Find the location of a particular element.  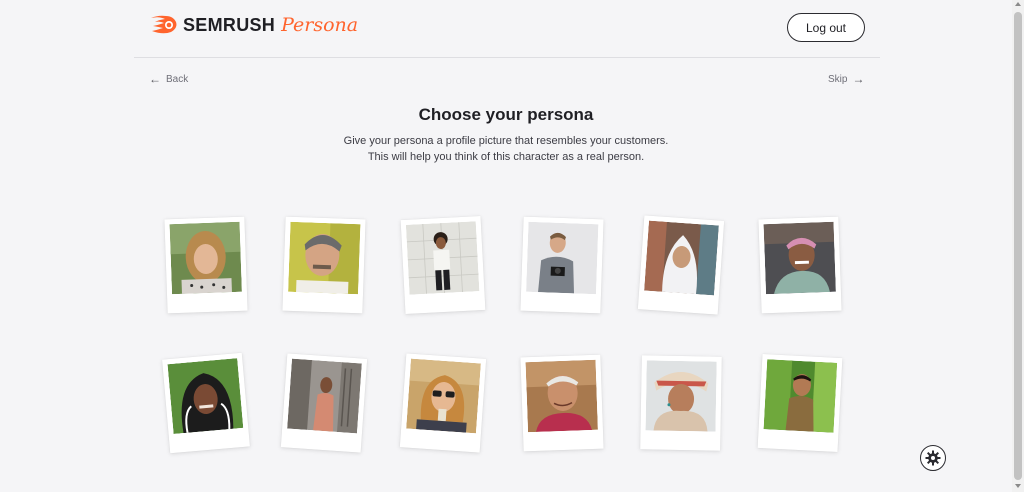

arrow-right-icon: → is located at coordinates (858, 79).